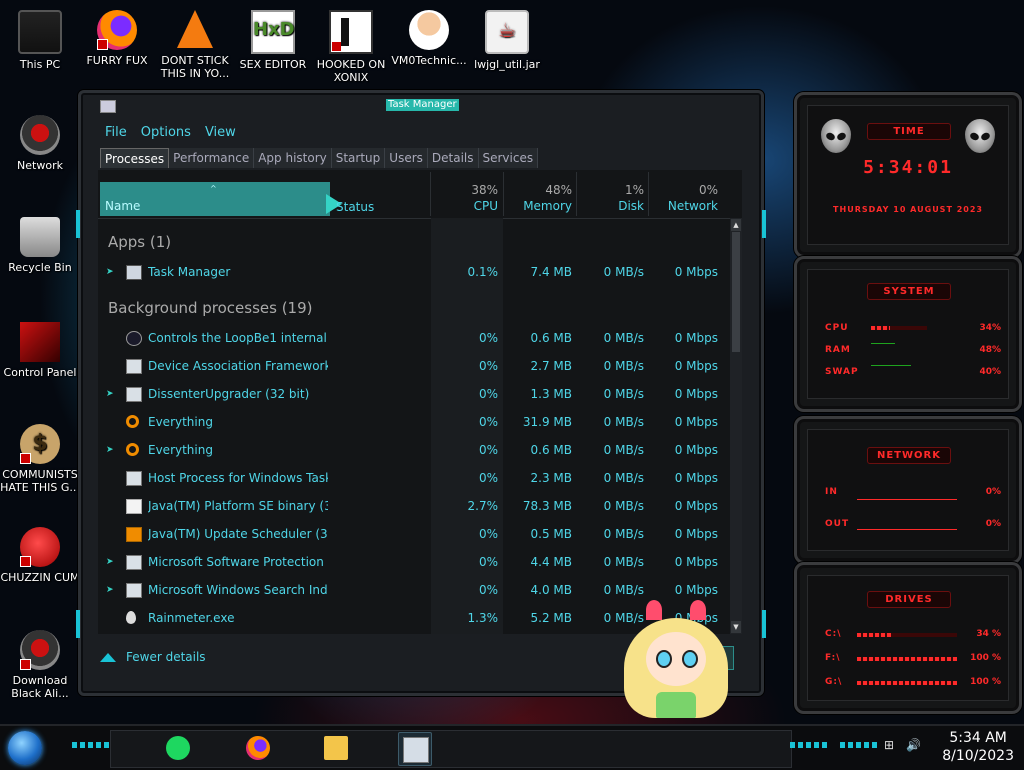 This screenshot has width=1024, height=770. I want to click on network-column-label: Network, so click(692, 206).